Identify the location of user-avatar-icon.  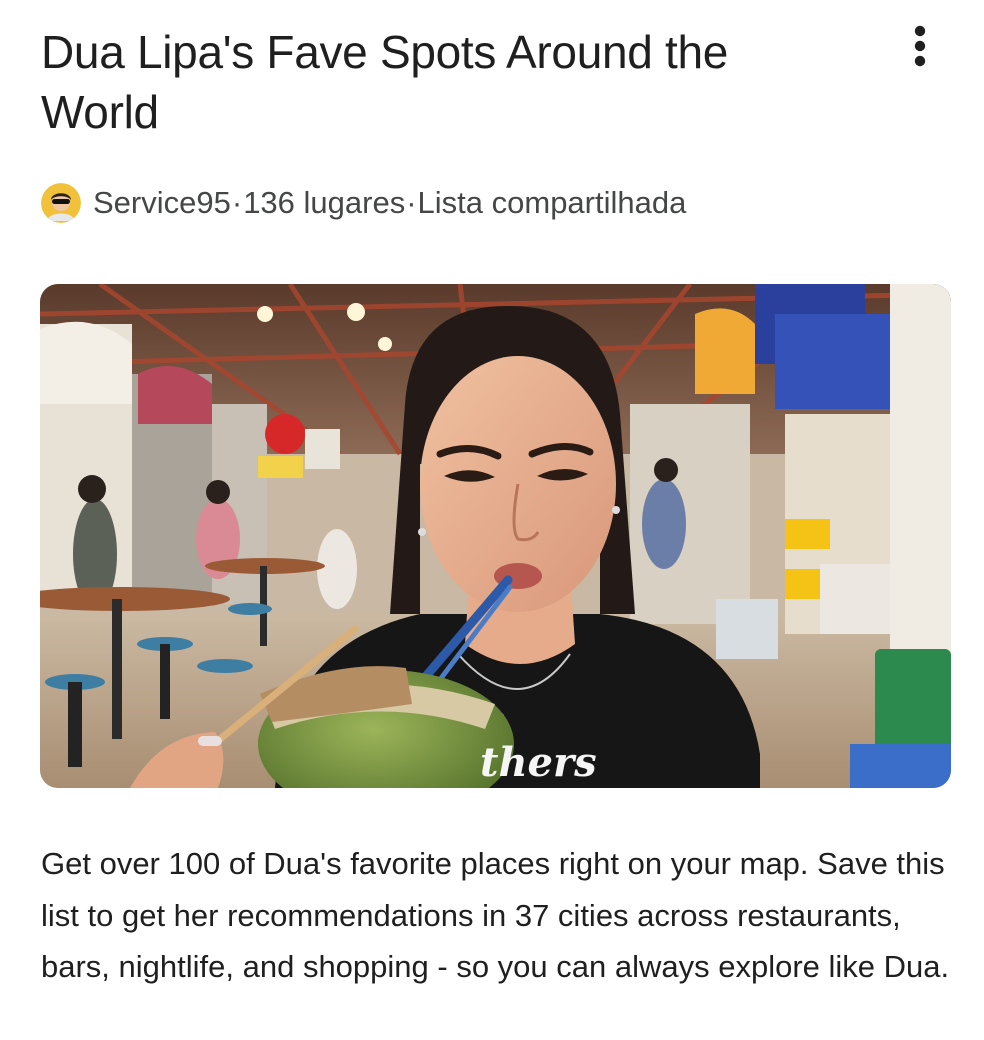
(61, 203).